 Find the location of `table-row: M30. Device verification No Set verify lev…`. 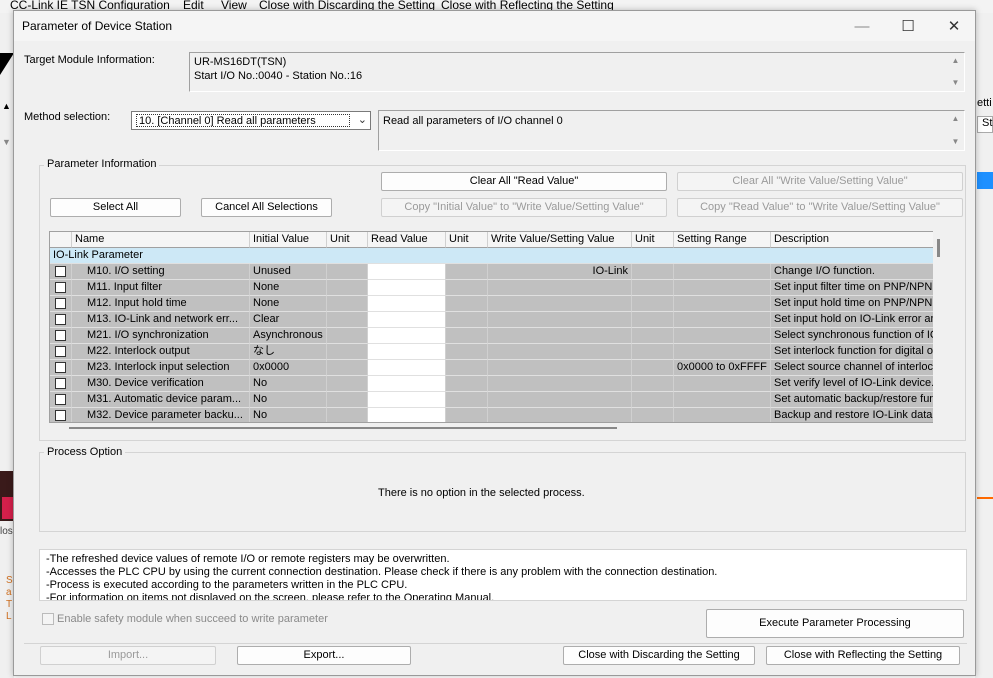

table-row: M30. Device verification No Set verify lev… is located at coordinates (496, 384).